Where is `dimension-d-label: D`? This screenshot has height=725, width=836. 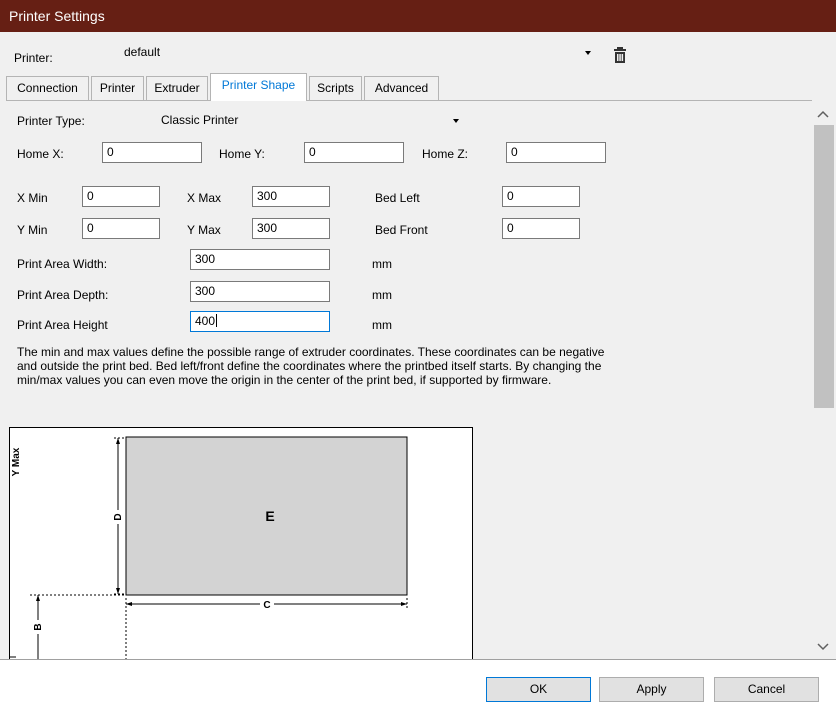 dimension-d-label: D is located at coordinates (118, 516).